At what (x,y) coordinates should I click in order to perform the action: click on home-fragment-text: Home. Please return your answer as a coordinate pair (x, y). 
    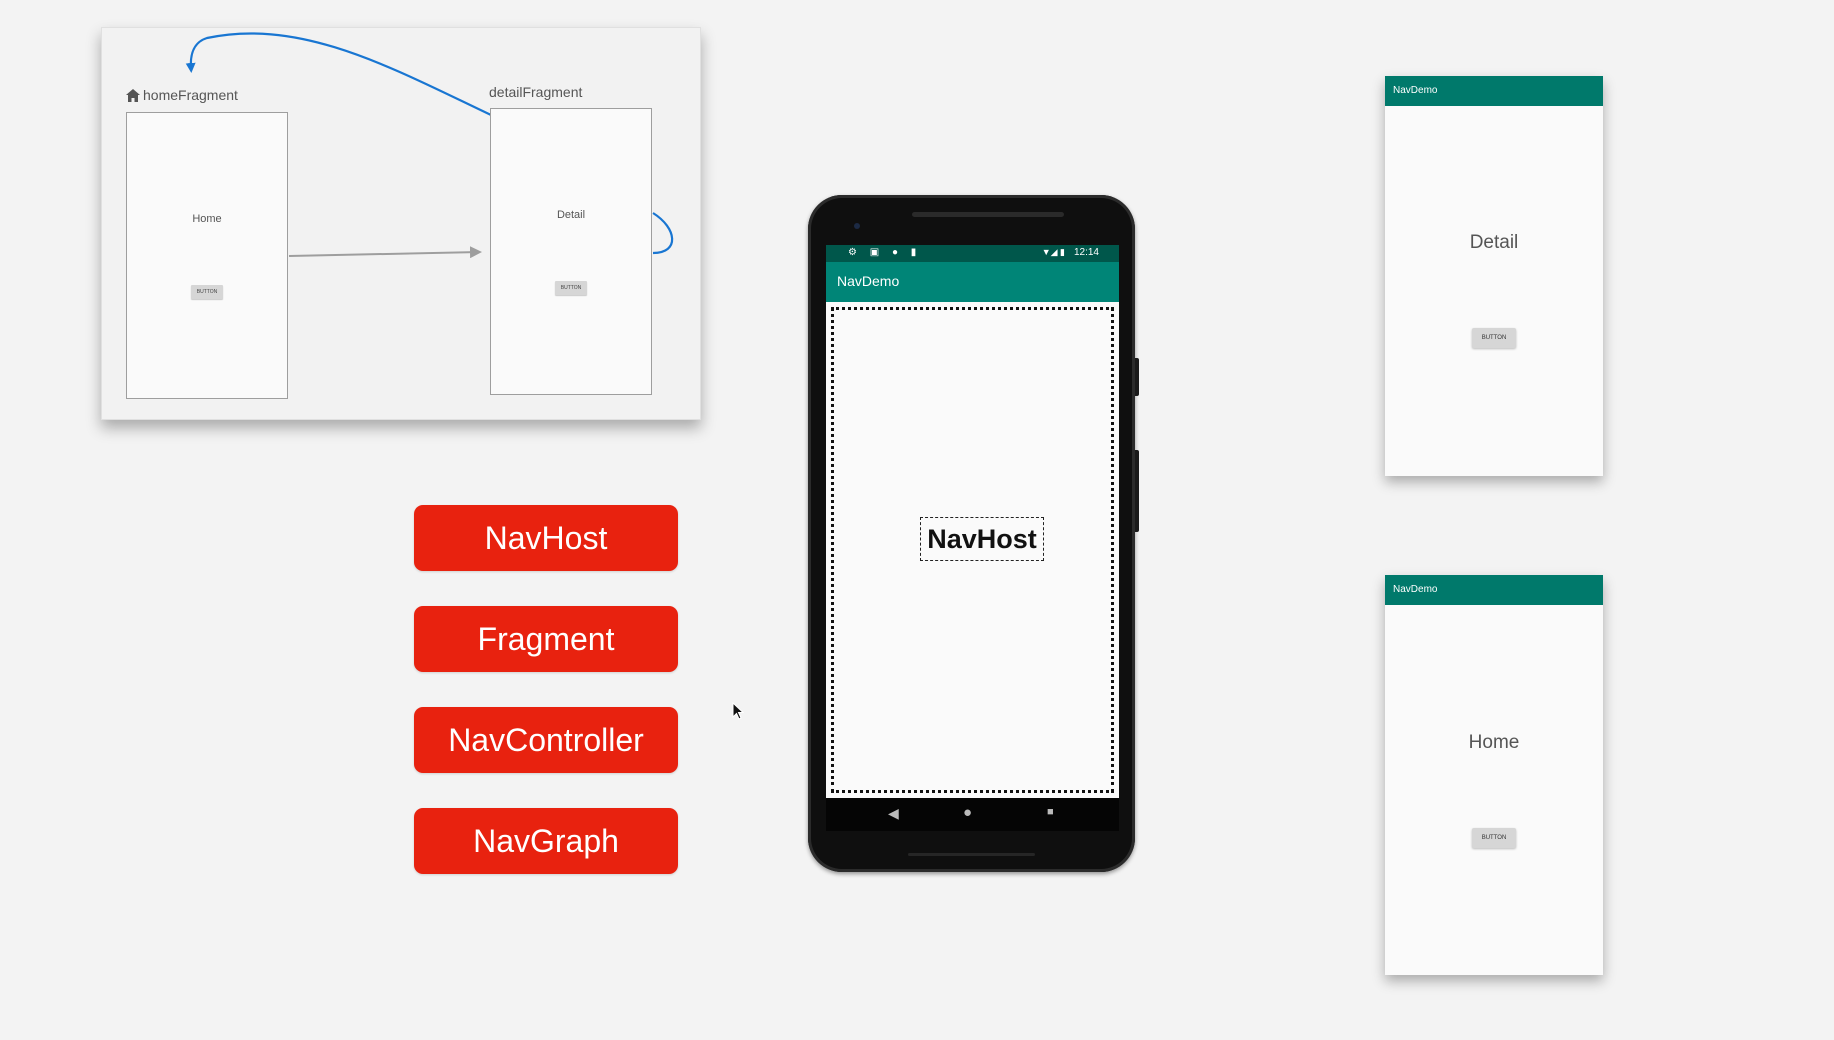
    Looking at the image, I should click on (207, 219).